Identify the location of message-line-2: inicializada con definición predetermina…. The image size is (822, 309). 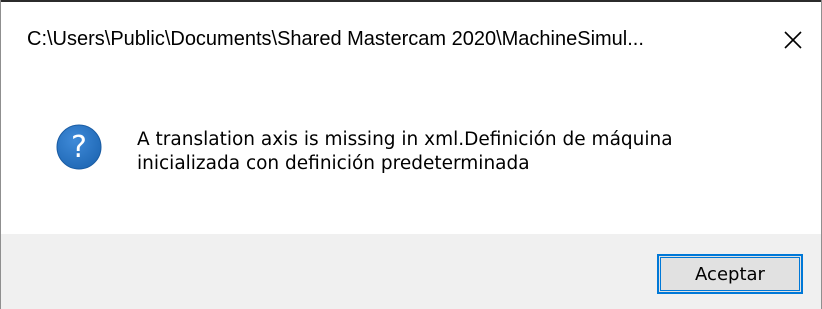
(333, 163).